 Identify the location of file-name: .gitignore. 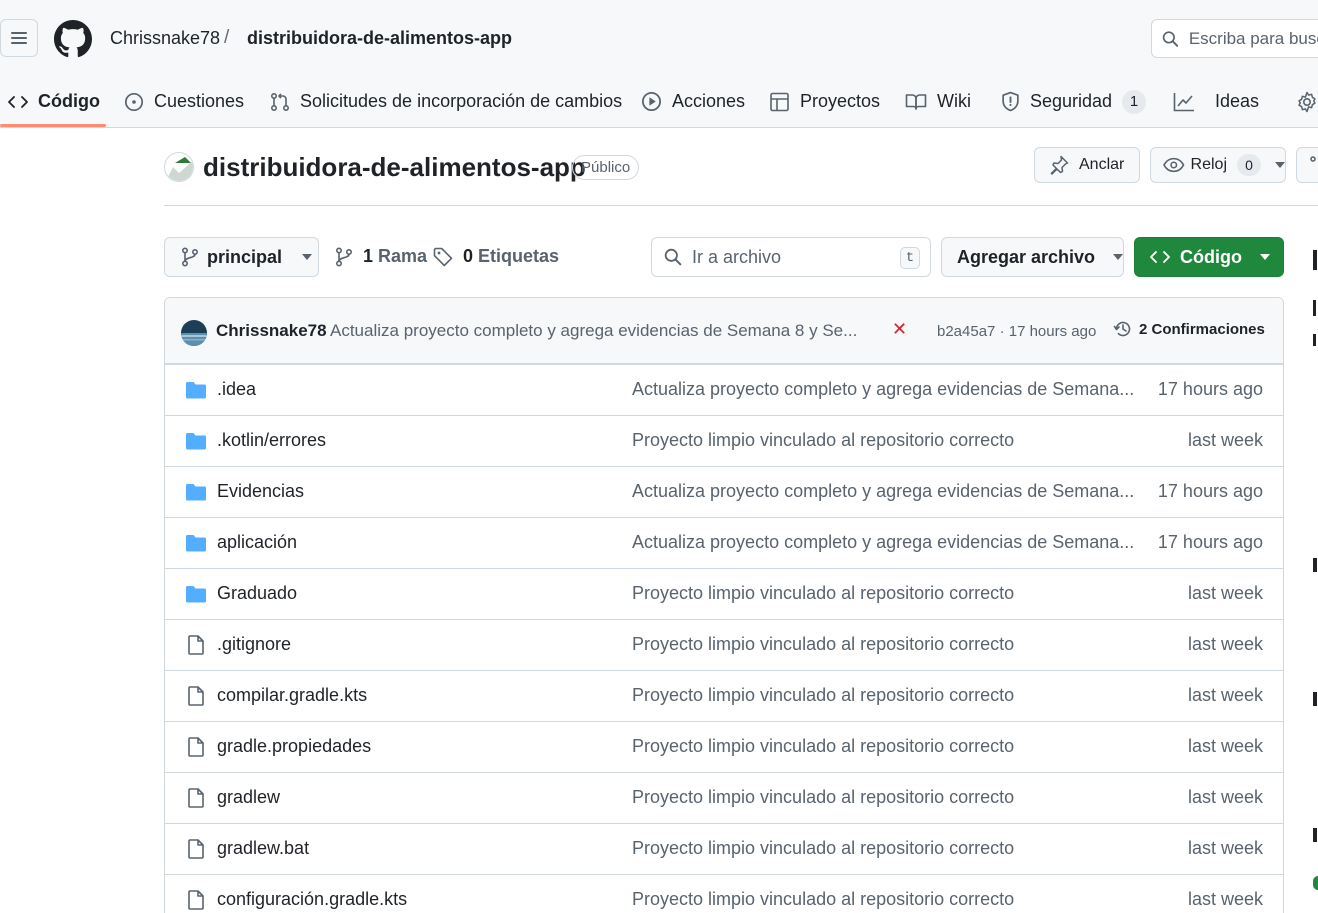
(254, 644).